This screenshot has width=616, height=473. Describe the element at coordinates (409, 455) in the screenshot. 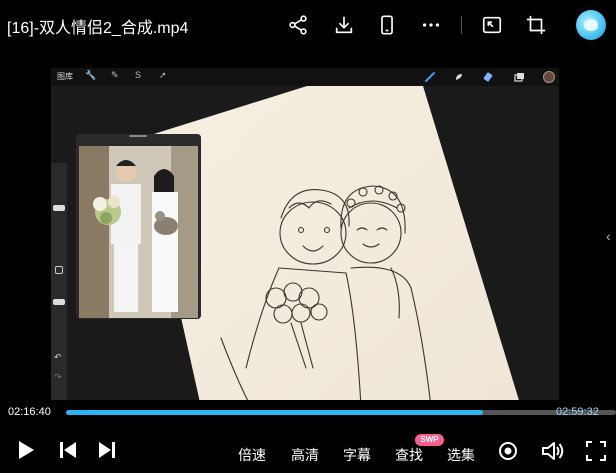

I see `search-button: 查找` at that location.